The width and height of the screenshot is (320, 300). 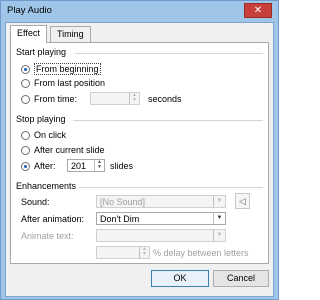 I want to click on on-click-label: On click, so click(x=50, y=135).